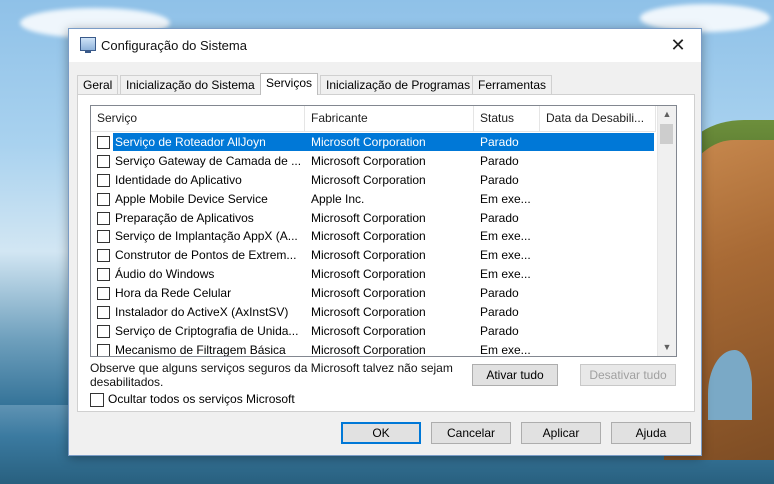  Describe the element at coordinates (190, 84) in the screenshot. I see `tab-inicializacao-sistema: Inicialização do Sistema` at that location.